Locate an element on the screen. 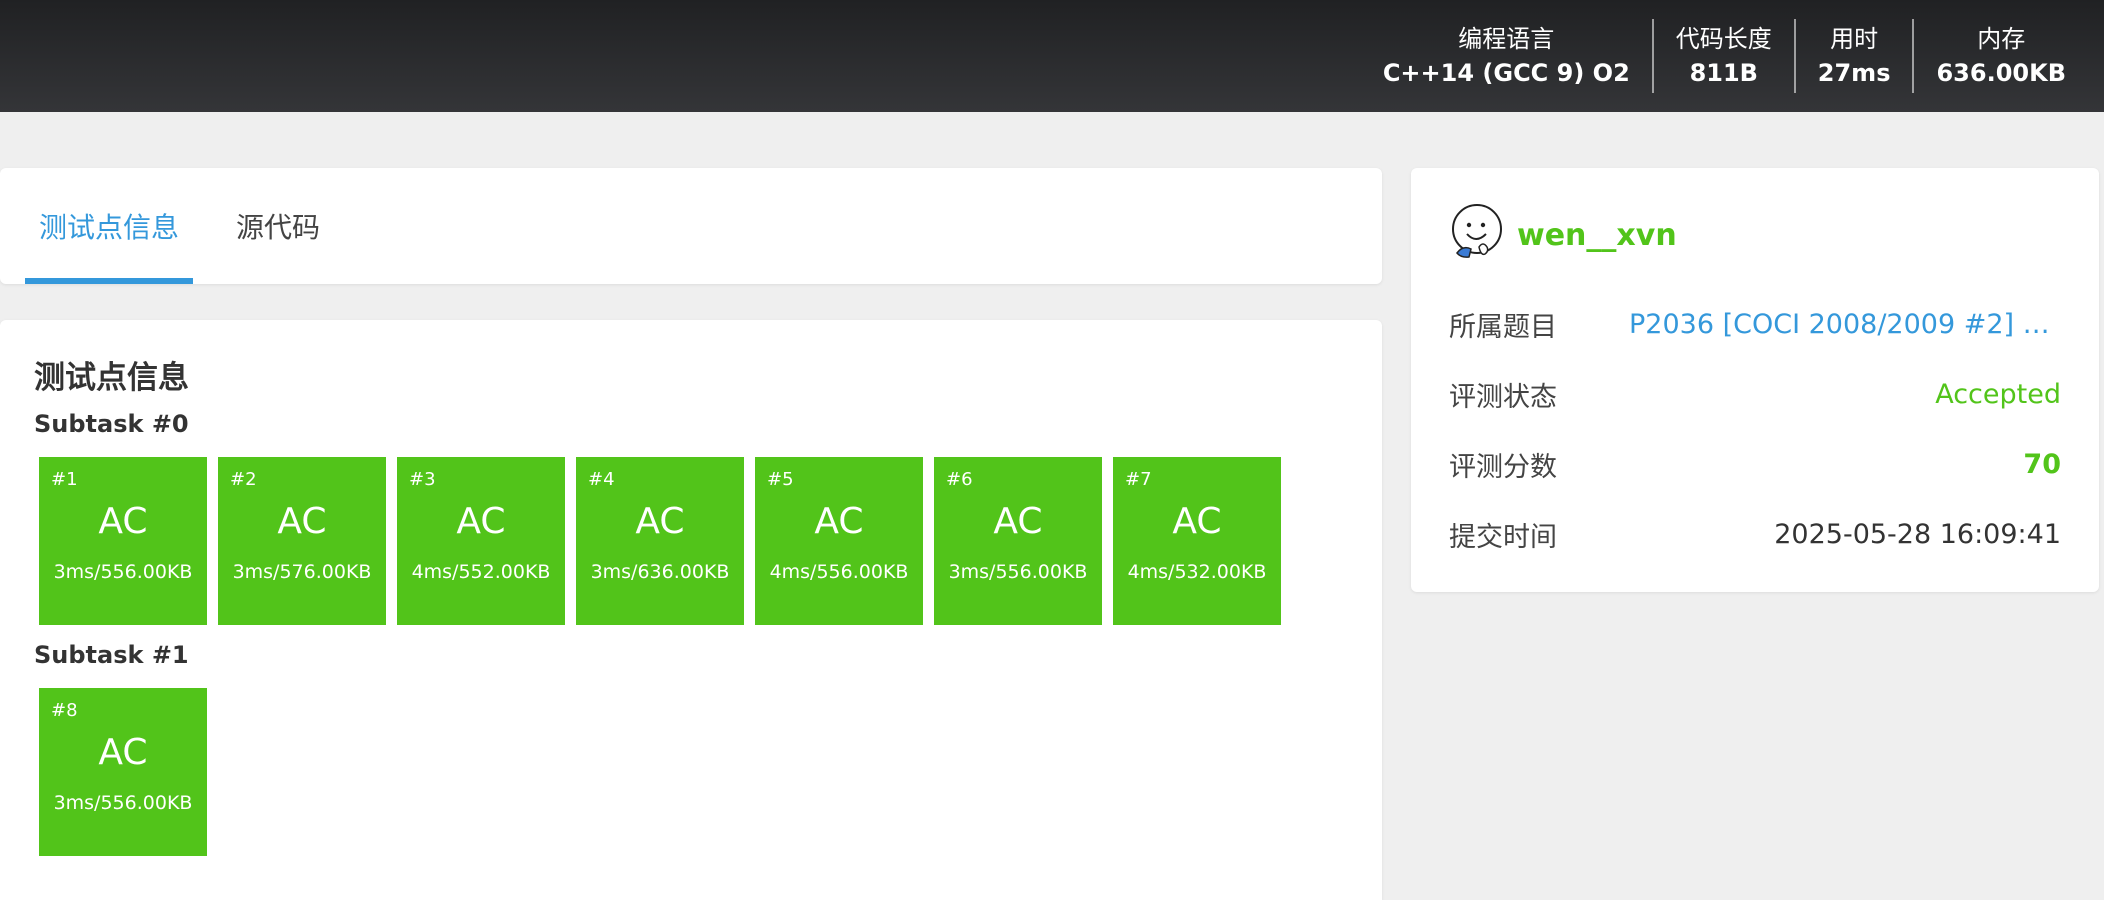 Image resolution: width=2104 pixels, height=900 pixels. status-label: 评测状态 is located at coordinates (1503, 397).